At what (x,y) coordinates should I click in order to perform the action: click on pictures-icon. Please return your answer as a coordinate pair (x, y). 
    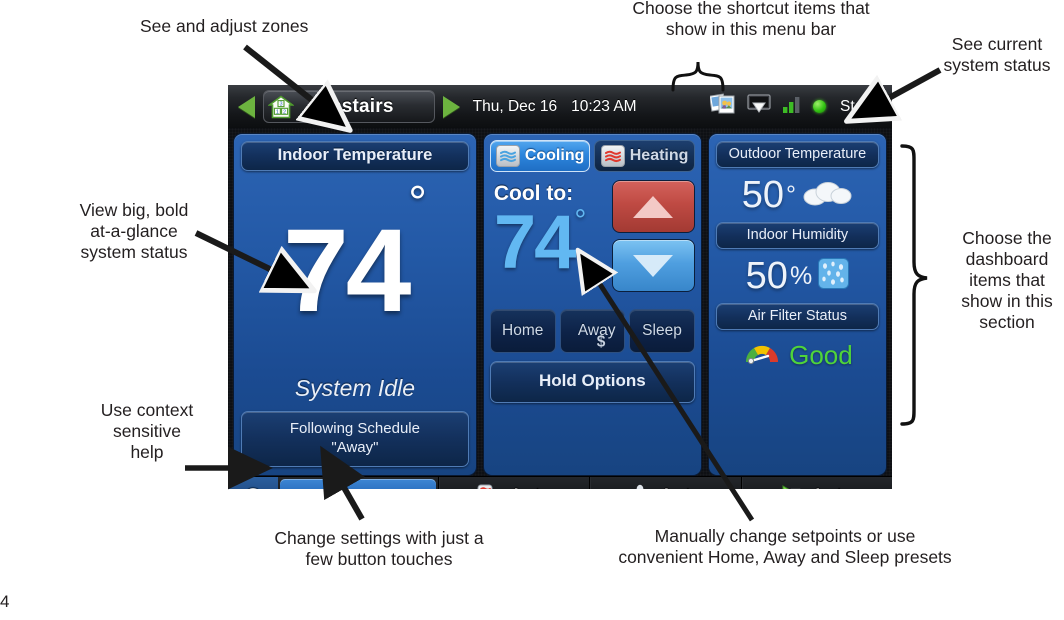
    Looking at the image, I should click on (722, 107).